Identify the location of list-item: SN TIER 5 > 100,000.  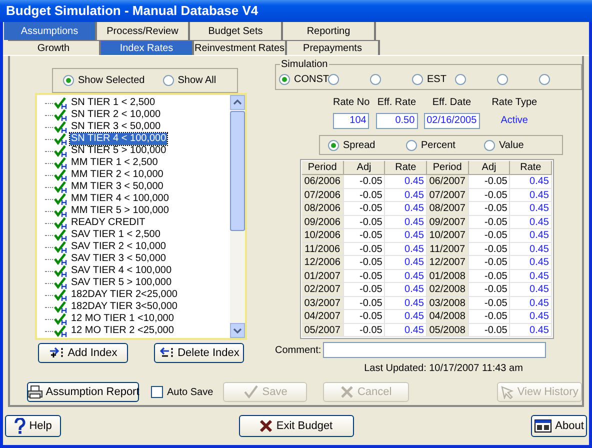
(119, 151).